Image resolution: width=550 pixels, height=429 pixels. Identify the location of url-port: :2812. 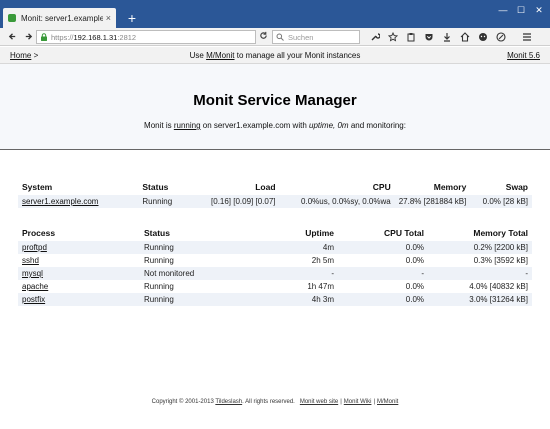
(127, 37).